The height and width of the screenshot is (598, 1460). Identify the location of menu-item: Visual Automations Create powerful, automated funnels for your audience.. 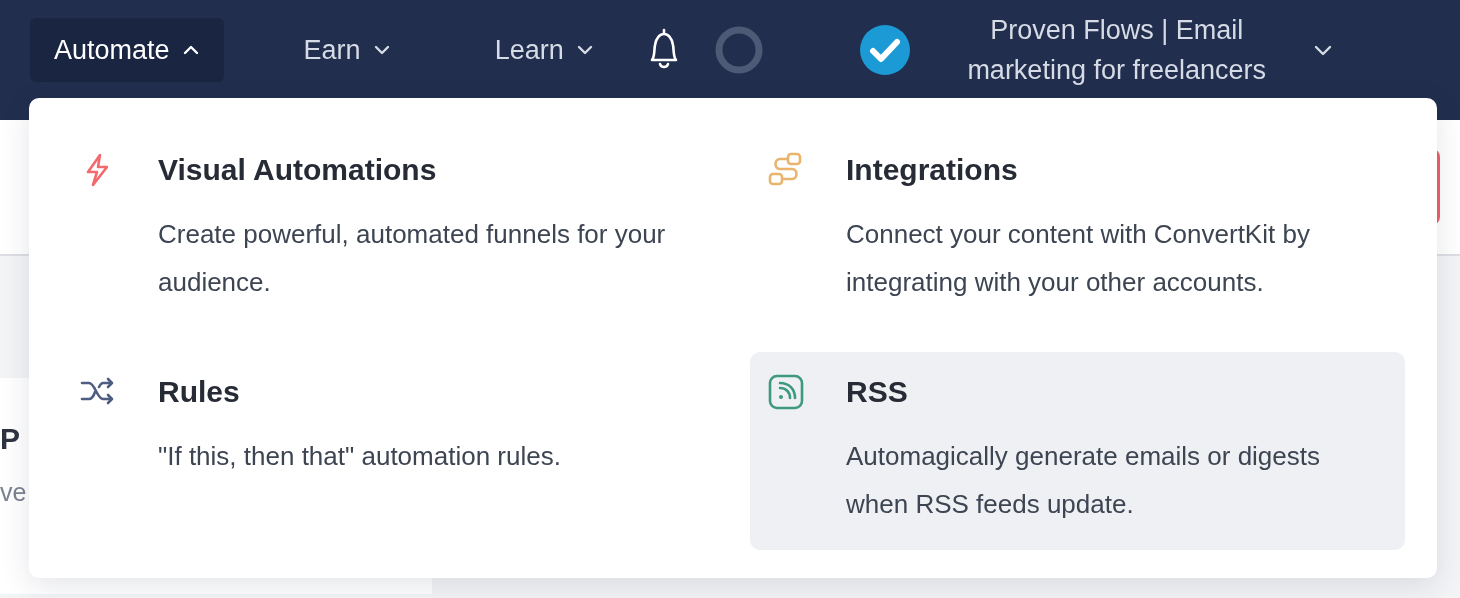
(391, 229).